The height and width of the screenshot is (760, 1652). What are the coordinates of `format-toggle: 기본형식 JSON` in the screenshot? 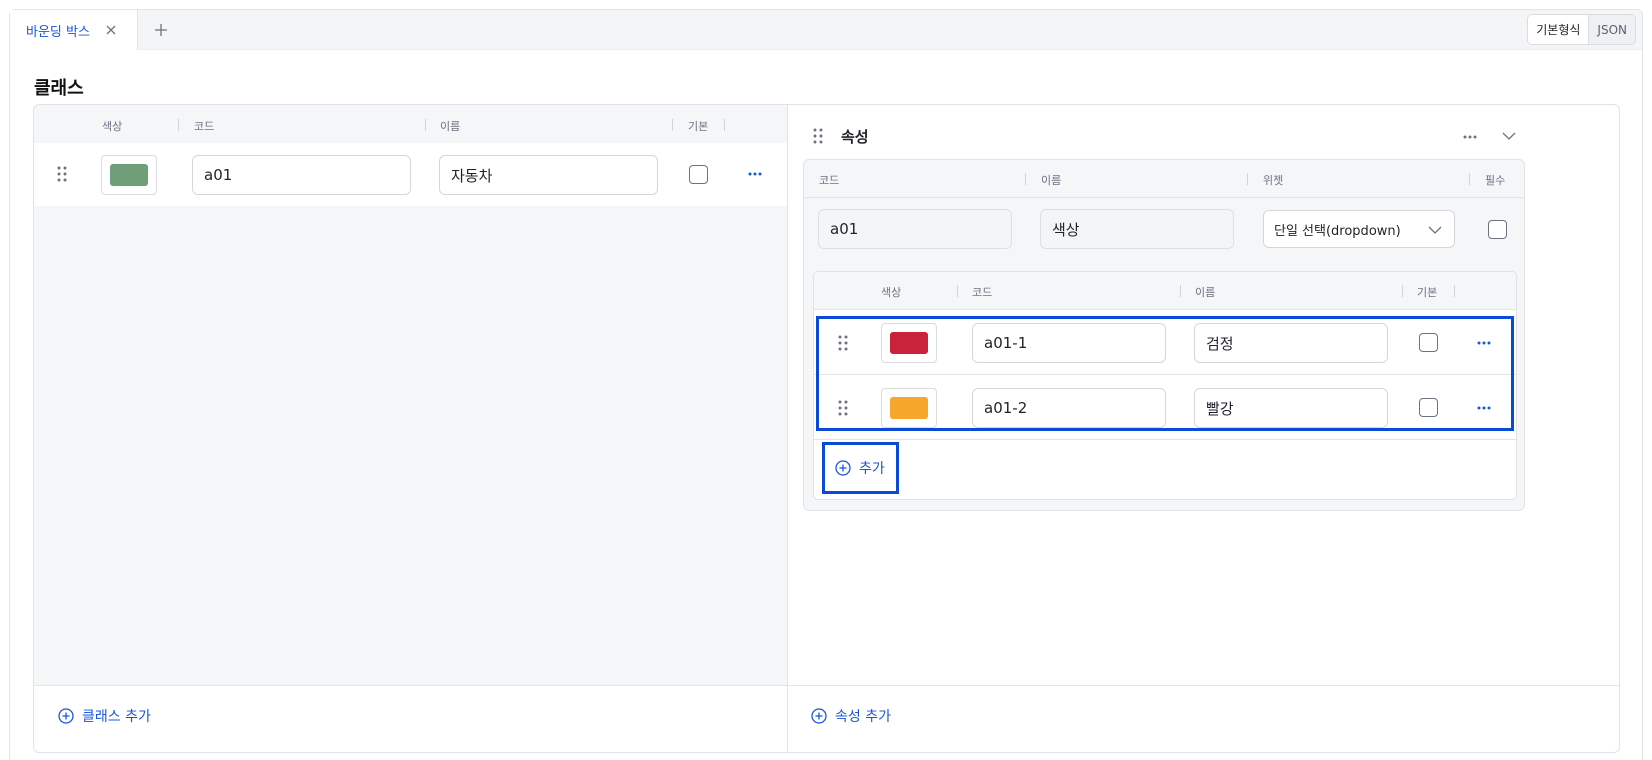 It's located at (1581, 29).